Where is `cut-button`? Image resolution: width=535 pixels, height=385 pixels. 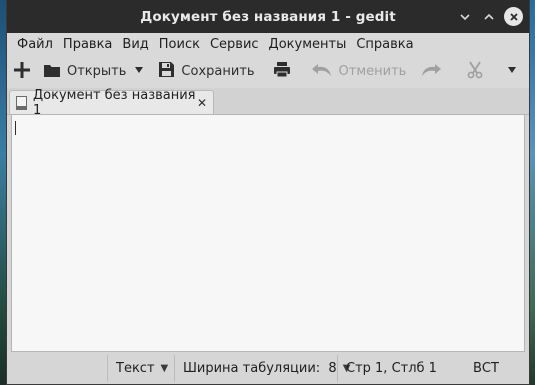 cut-button is located at coordinates (475, 72).